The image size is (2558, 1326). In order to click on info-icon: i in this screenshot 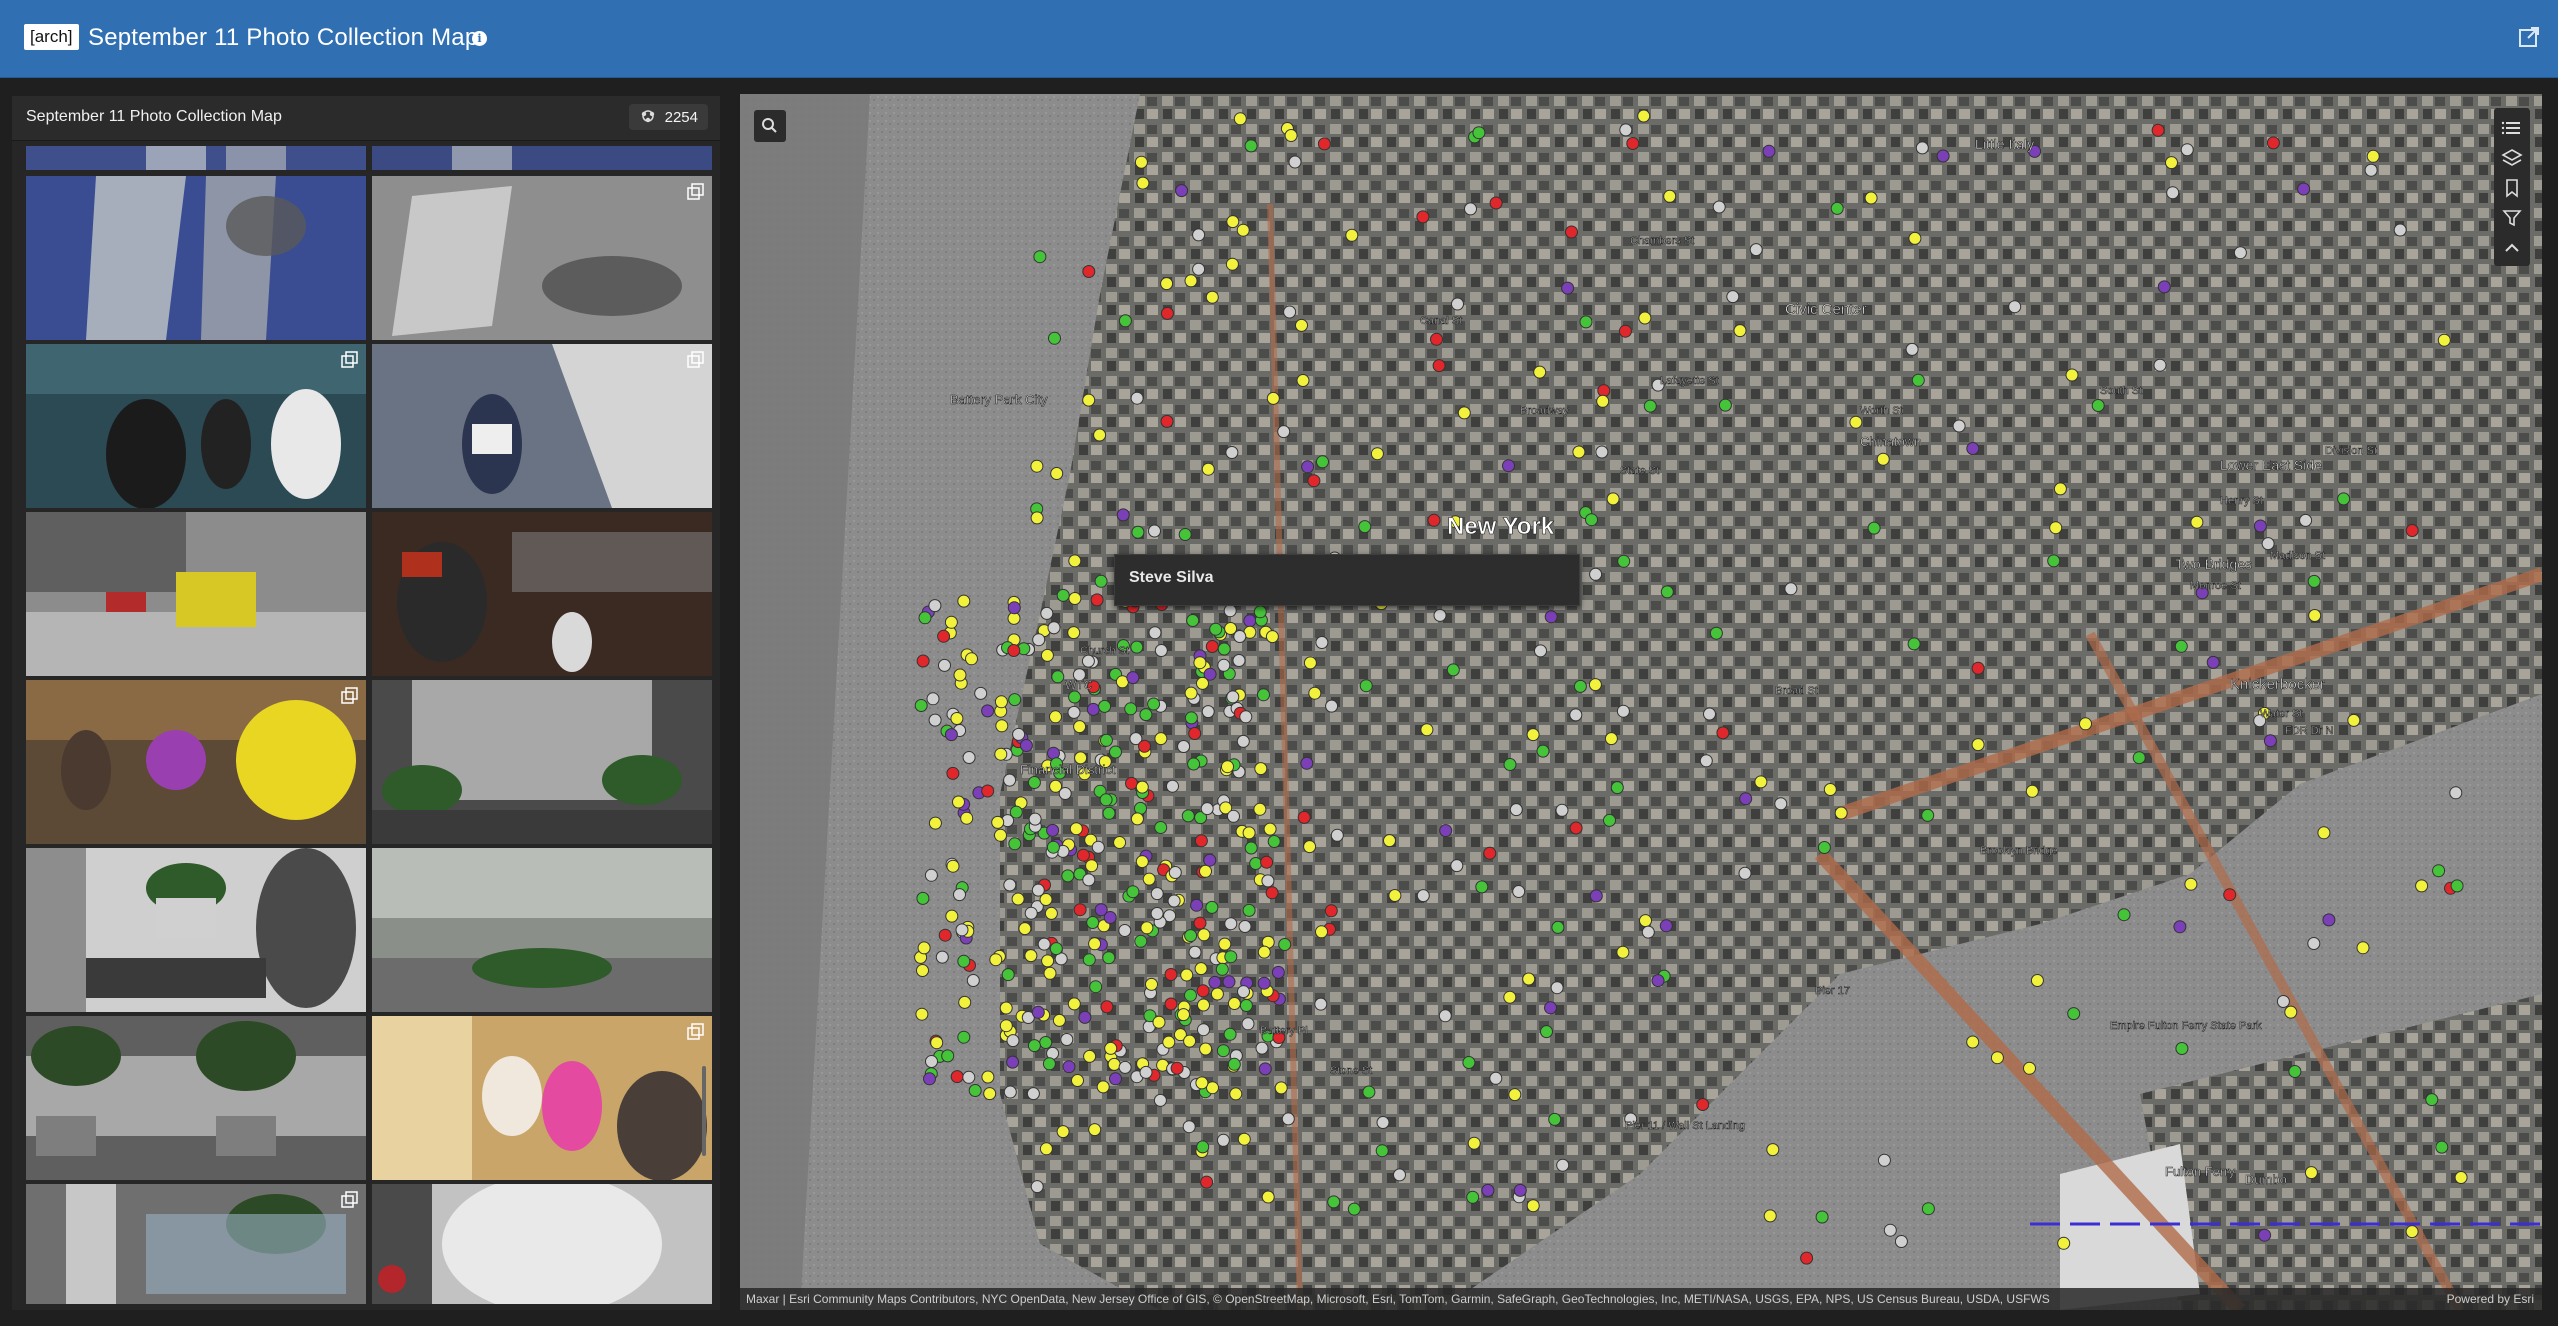, I will do `click(479, 38)`.